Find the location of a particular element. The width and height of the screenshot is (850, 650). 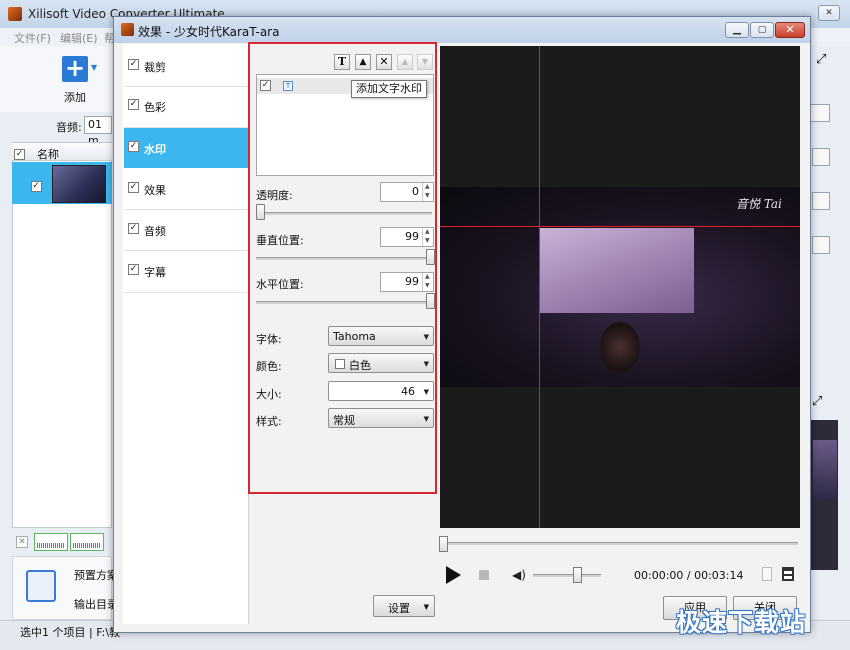

opacity-label: 透明度: is located at coordinates (274, 195).